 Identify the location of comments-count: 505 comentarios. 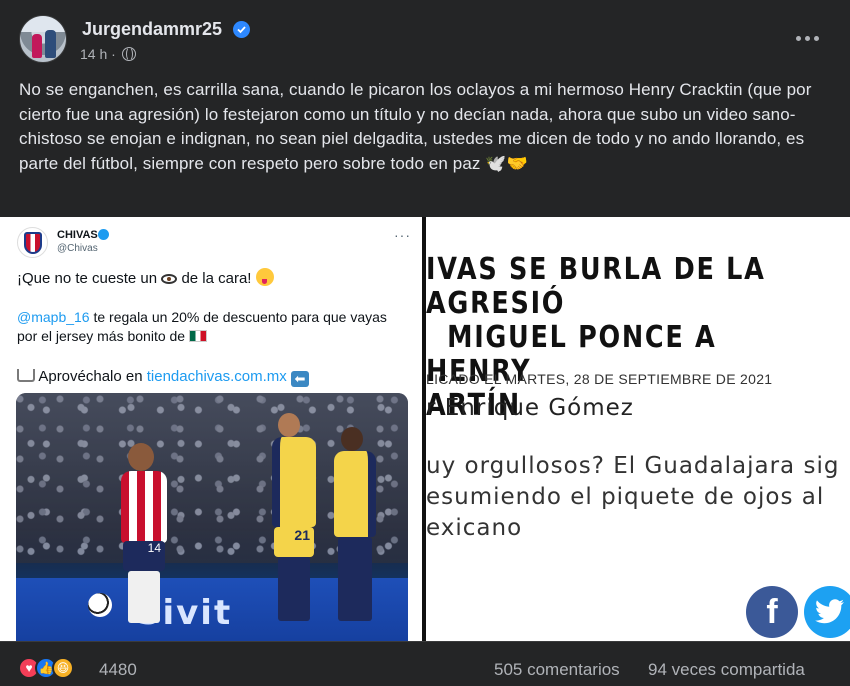
(557, 670).